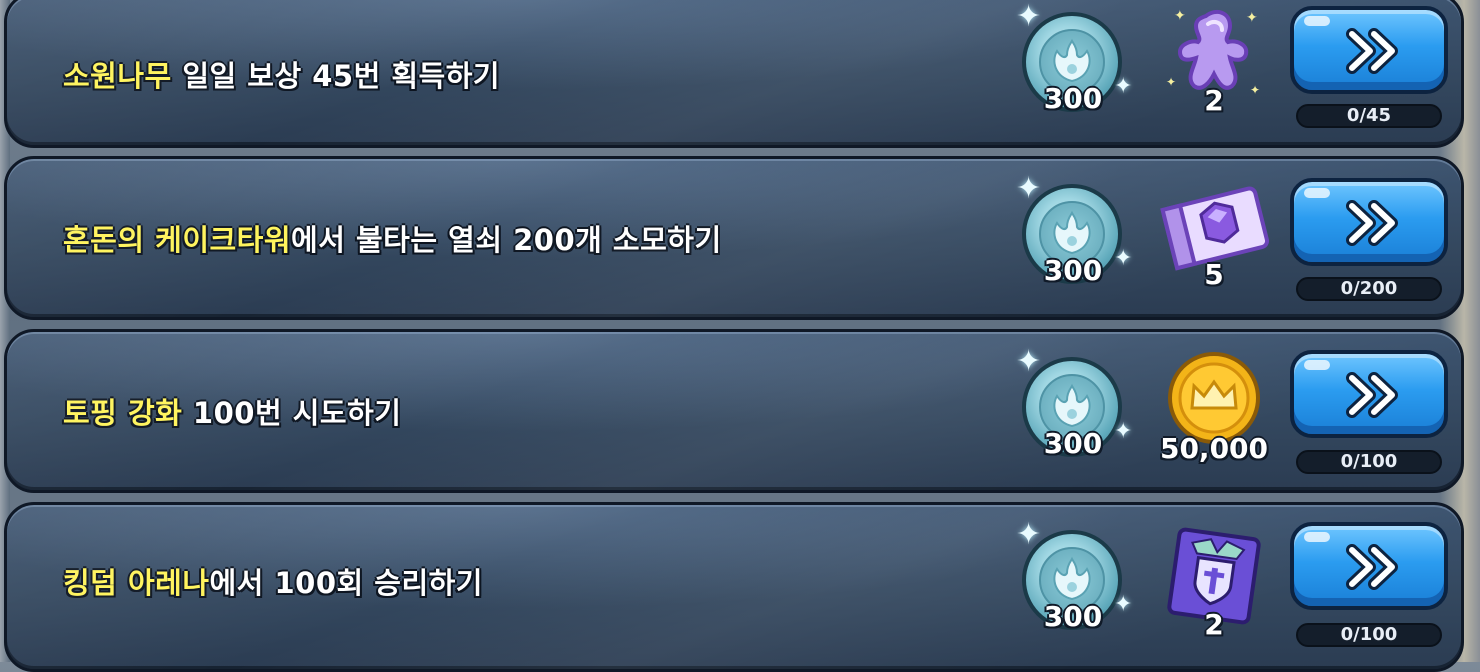 The height and width of the screenshot is (672, 1480). Describe the element at coordinates (346, 583) in the screenshot. I see `mission-title-rest: 에서 100회 승리하기` at that location.